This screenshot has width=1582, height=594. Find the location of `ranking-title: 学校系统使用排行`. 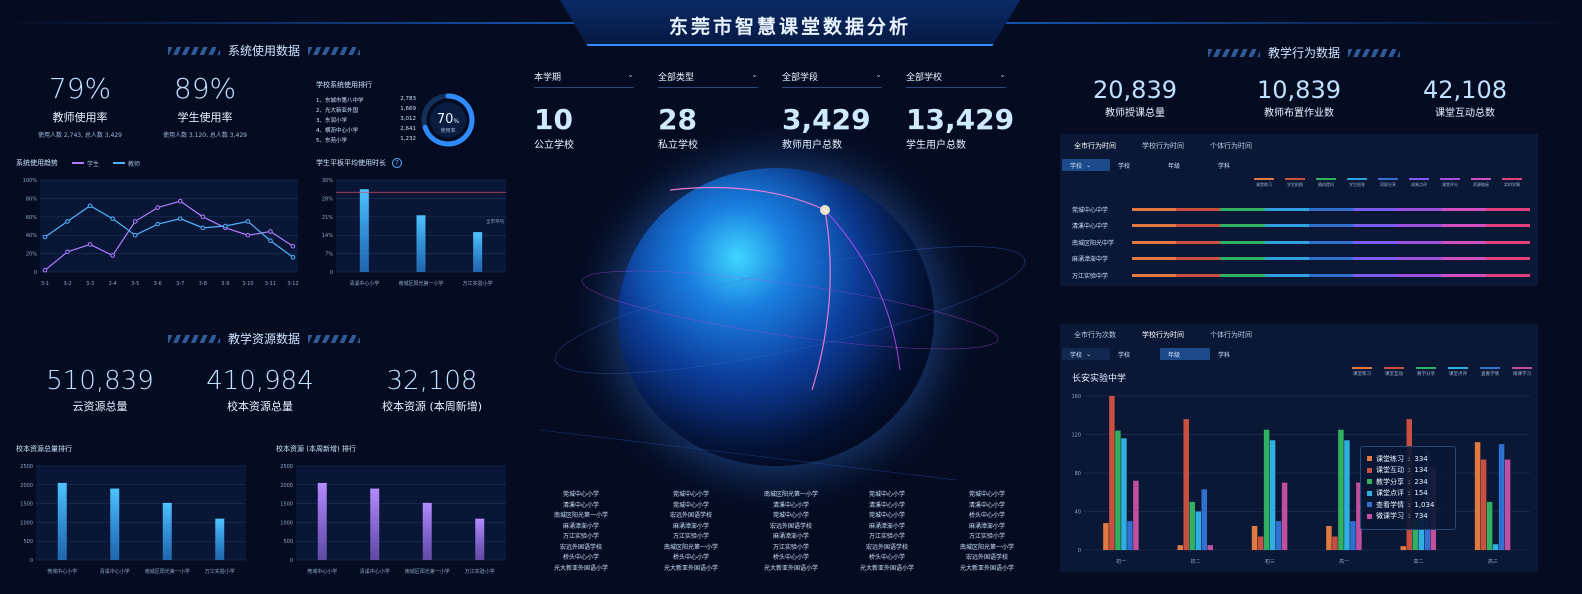

ranking-title: 学校系统使用排行 is located at coordinates (344, 85).